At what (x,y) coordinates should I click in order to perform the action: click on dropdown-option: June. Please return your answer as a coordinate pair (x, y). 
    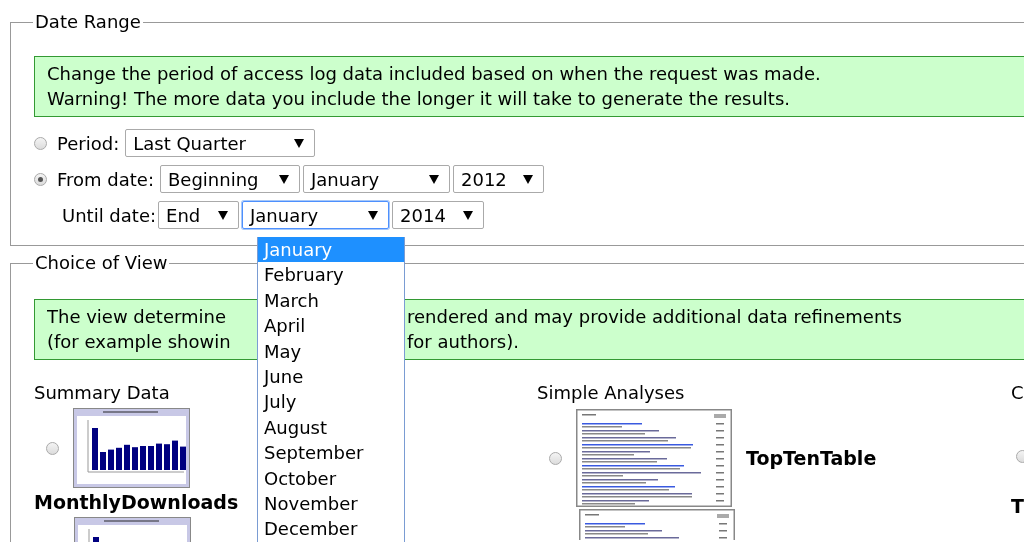
    Looking at the image, I should click on (331, 376).